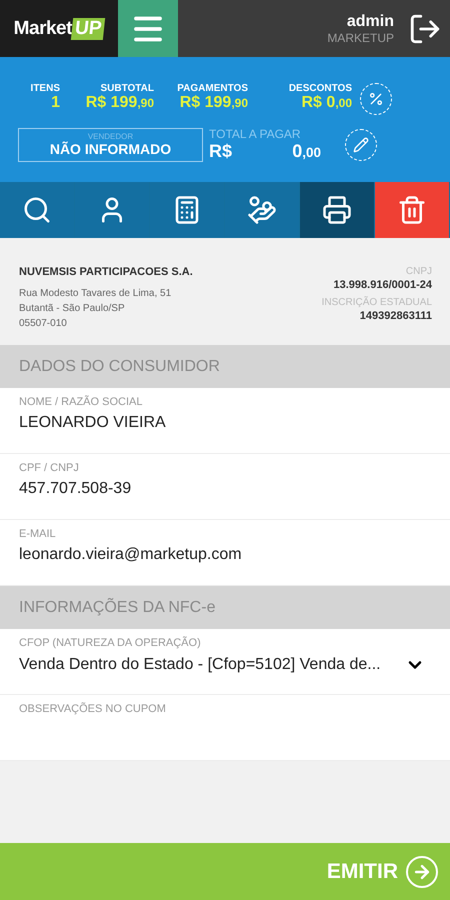 The width and height of the screenshot is (450, 900). What do you see at coordinates (360, 37) in the screenshot?
I see `user-company: MARKETUP` at bounding box center [360, 37].